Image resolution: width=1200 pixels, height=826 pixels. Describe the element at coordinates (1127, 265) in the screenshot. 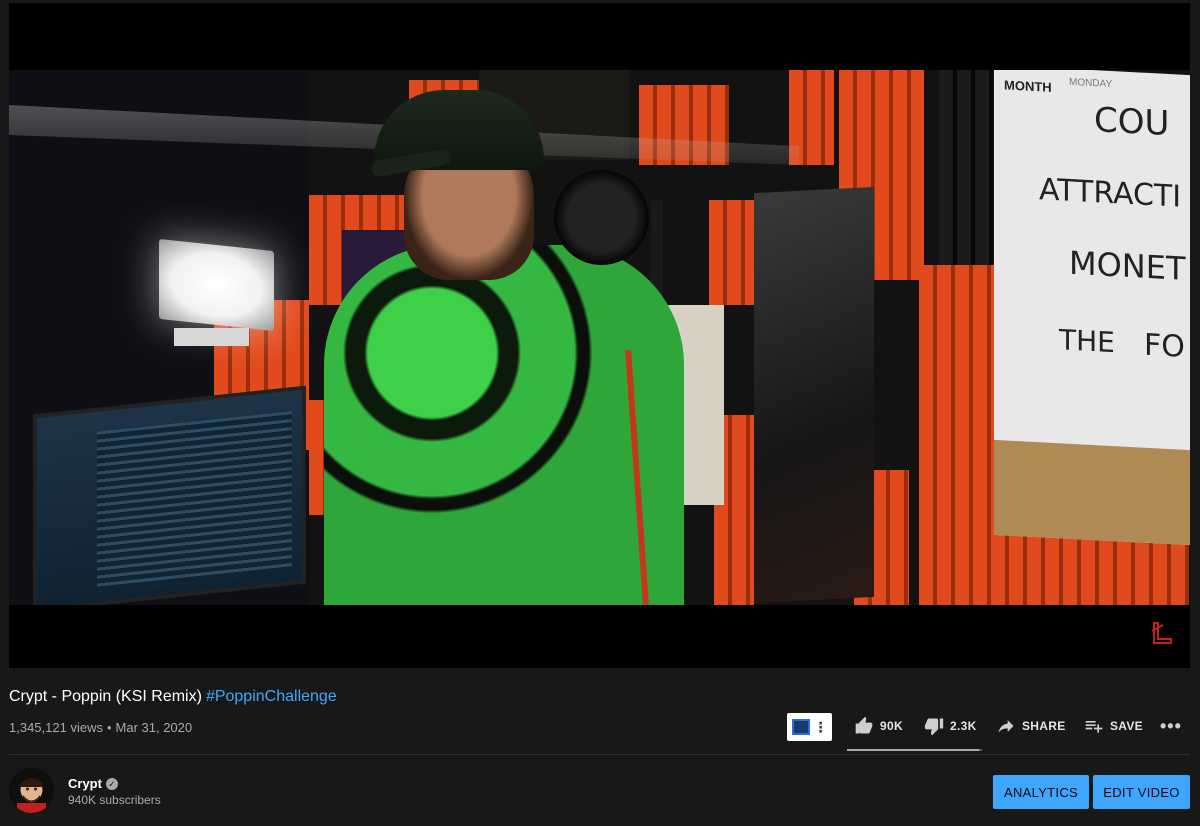

I see `board-text: MONET` at that location.